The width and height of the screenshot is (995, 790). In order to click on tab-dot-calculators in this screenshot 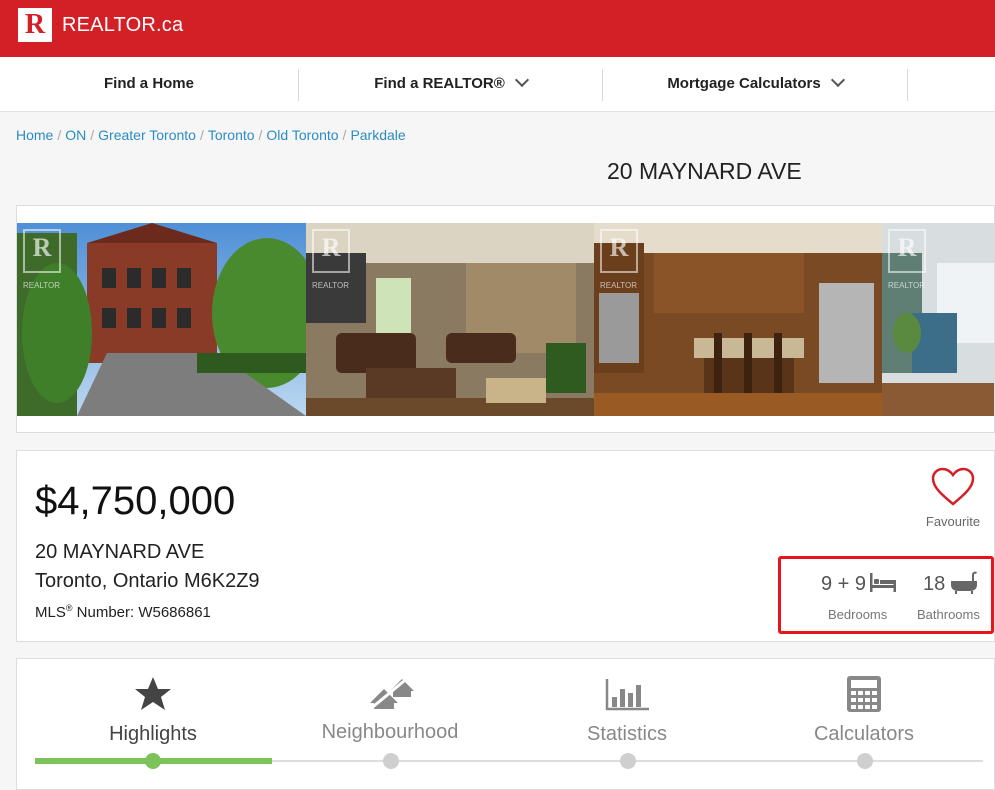, I will do `click(865, 761)`.